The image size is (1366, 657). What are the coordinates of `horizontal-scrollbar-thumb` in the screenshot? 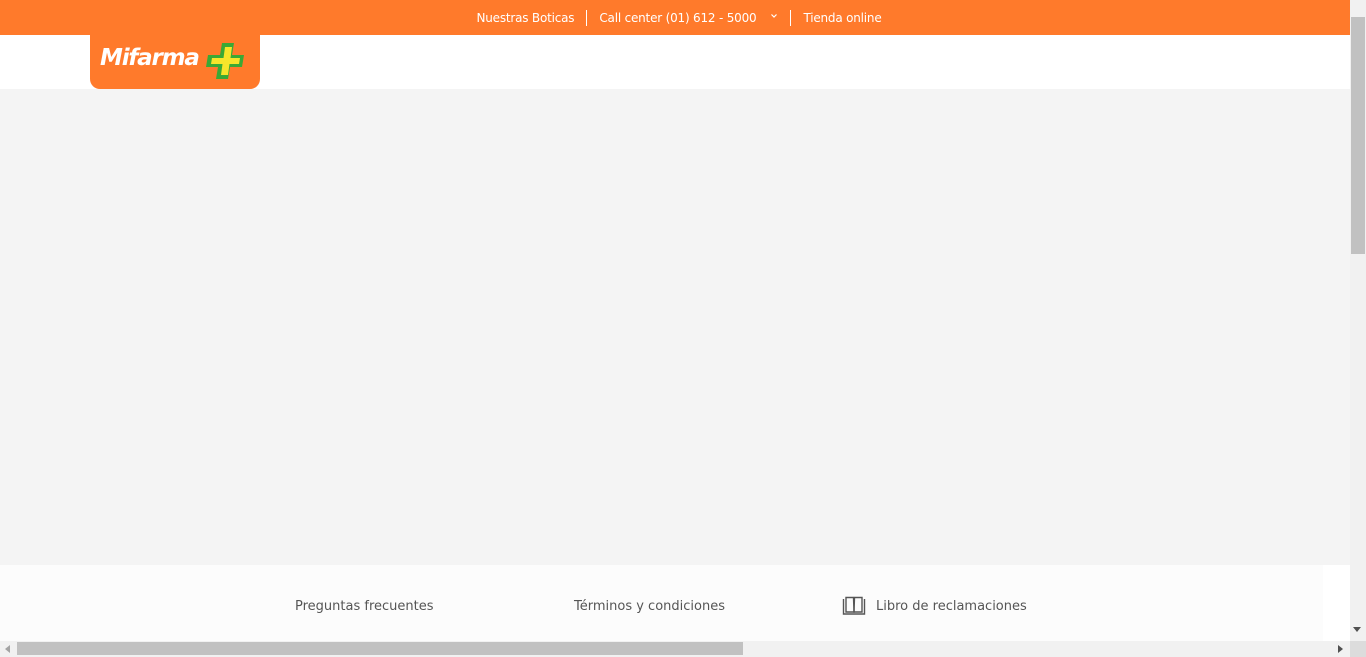 It's located at (380, 648).